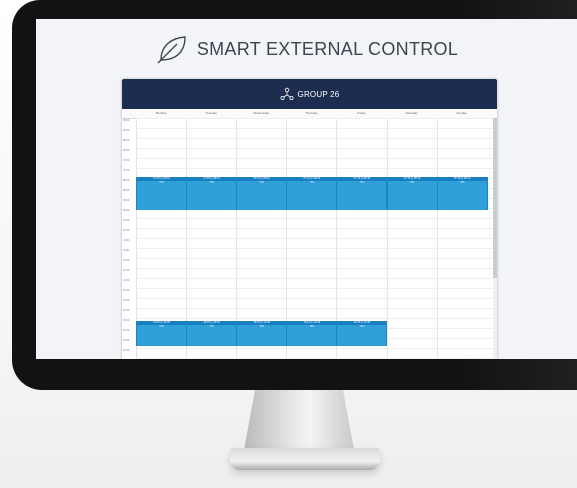 This screenshot has height=488, width=577. Describe the element at coordinates (299, 420) in the screenshot. I see `monitor-stand-neck` at that location.